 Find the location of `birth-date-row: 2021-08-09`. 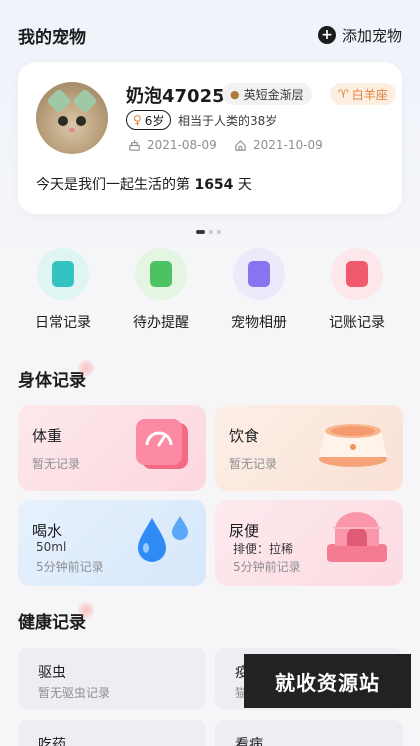

birth-date-row: 2021-08-09 is located at coordinates (172, 145).